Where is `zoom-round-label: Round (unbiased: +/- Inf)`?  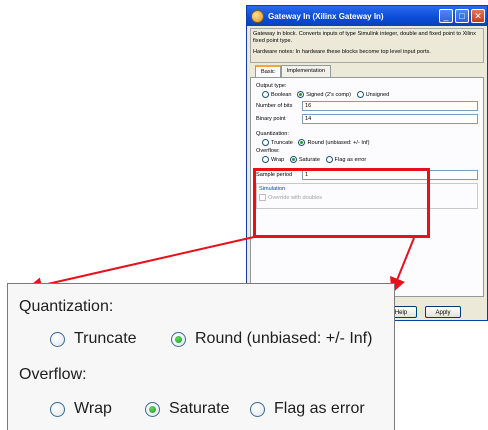
zoom-round-label: Round (unbiased: +/- Inf) is located at coordinates (284, 338).